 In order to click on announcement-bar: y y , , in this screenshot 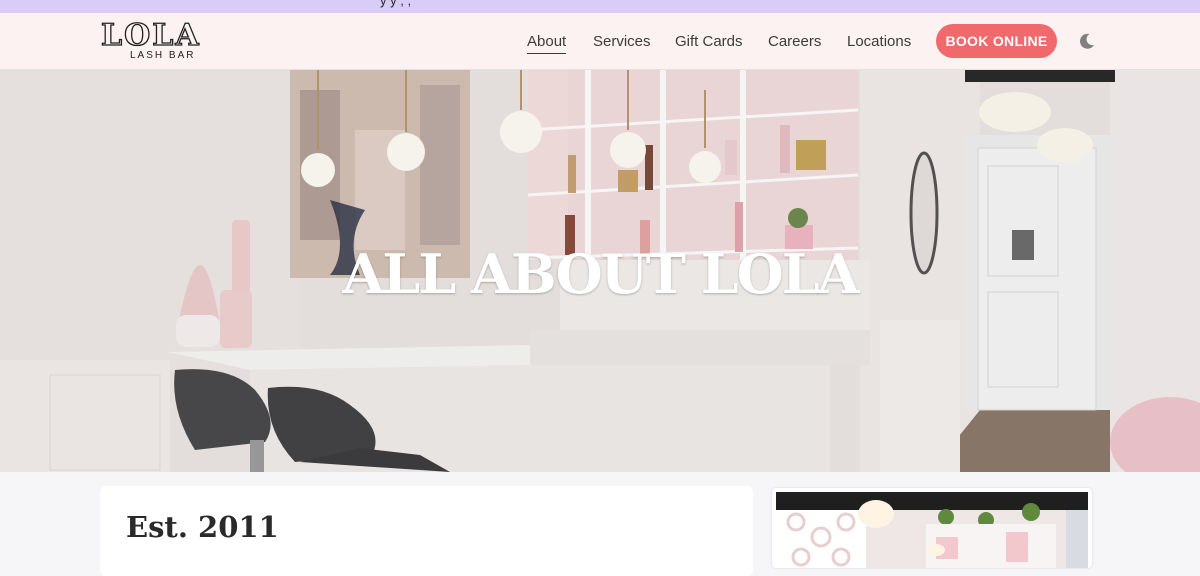, I will do `click(600, 6)`.